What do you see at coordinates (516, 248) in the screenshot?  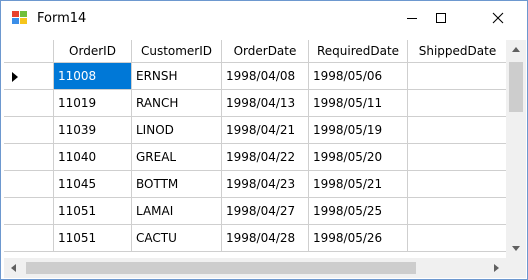 I see `scroll-down-arrow-icon` at bounding box center [516, 248].